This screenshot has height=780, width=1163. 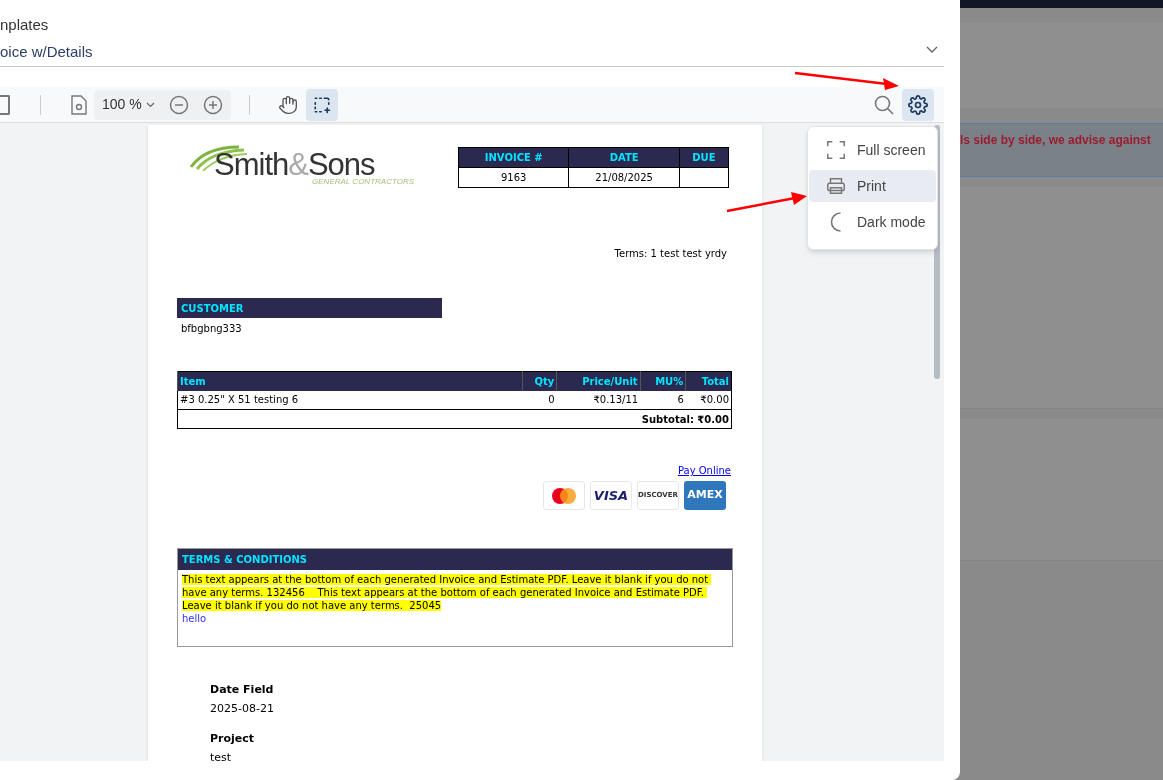 I want to click on column-header: INVOICE #, so click(x=513, y=157).